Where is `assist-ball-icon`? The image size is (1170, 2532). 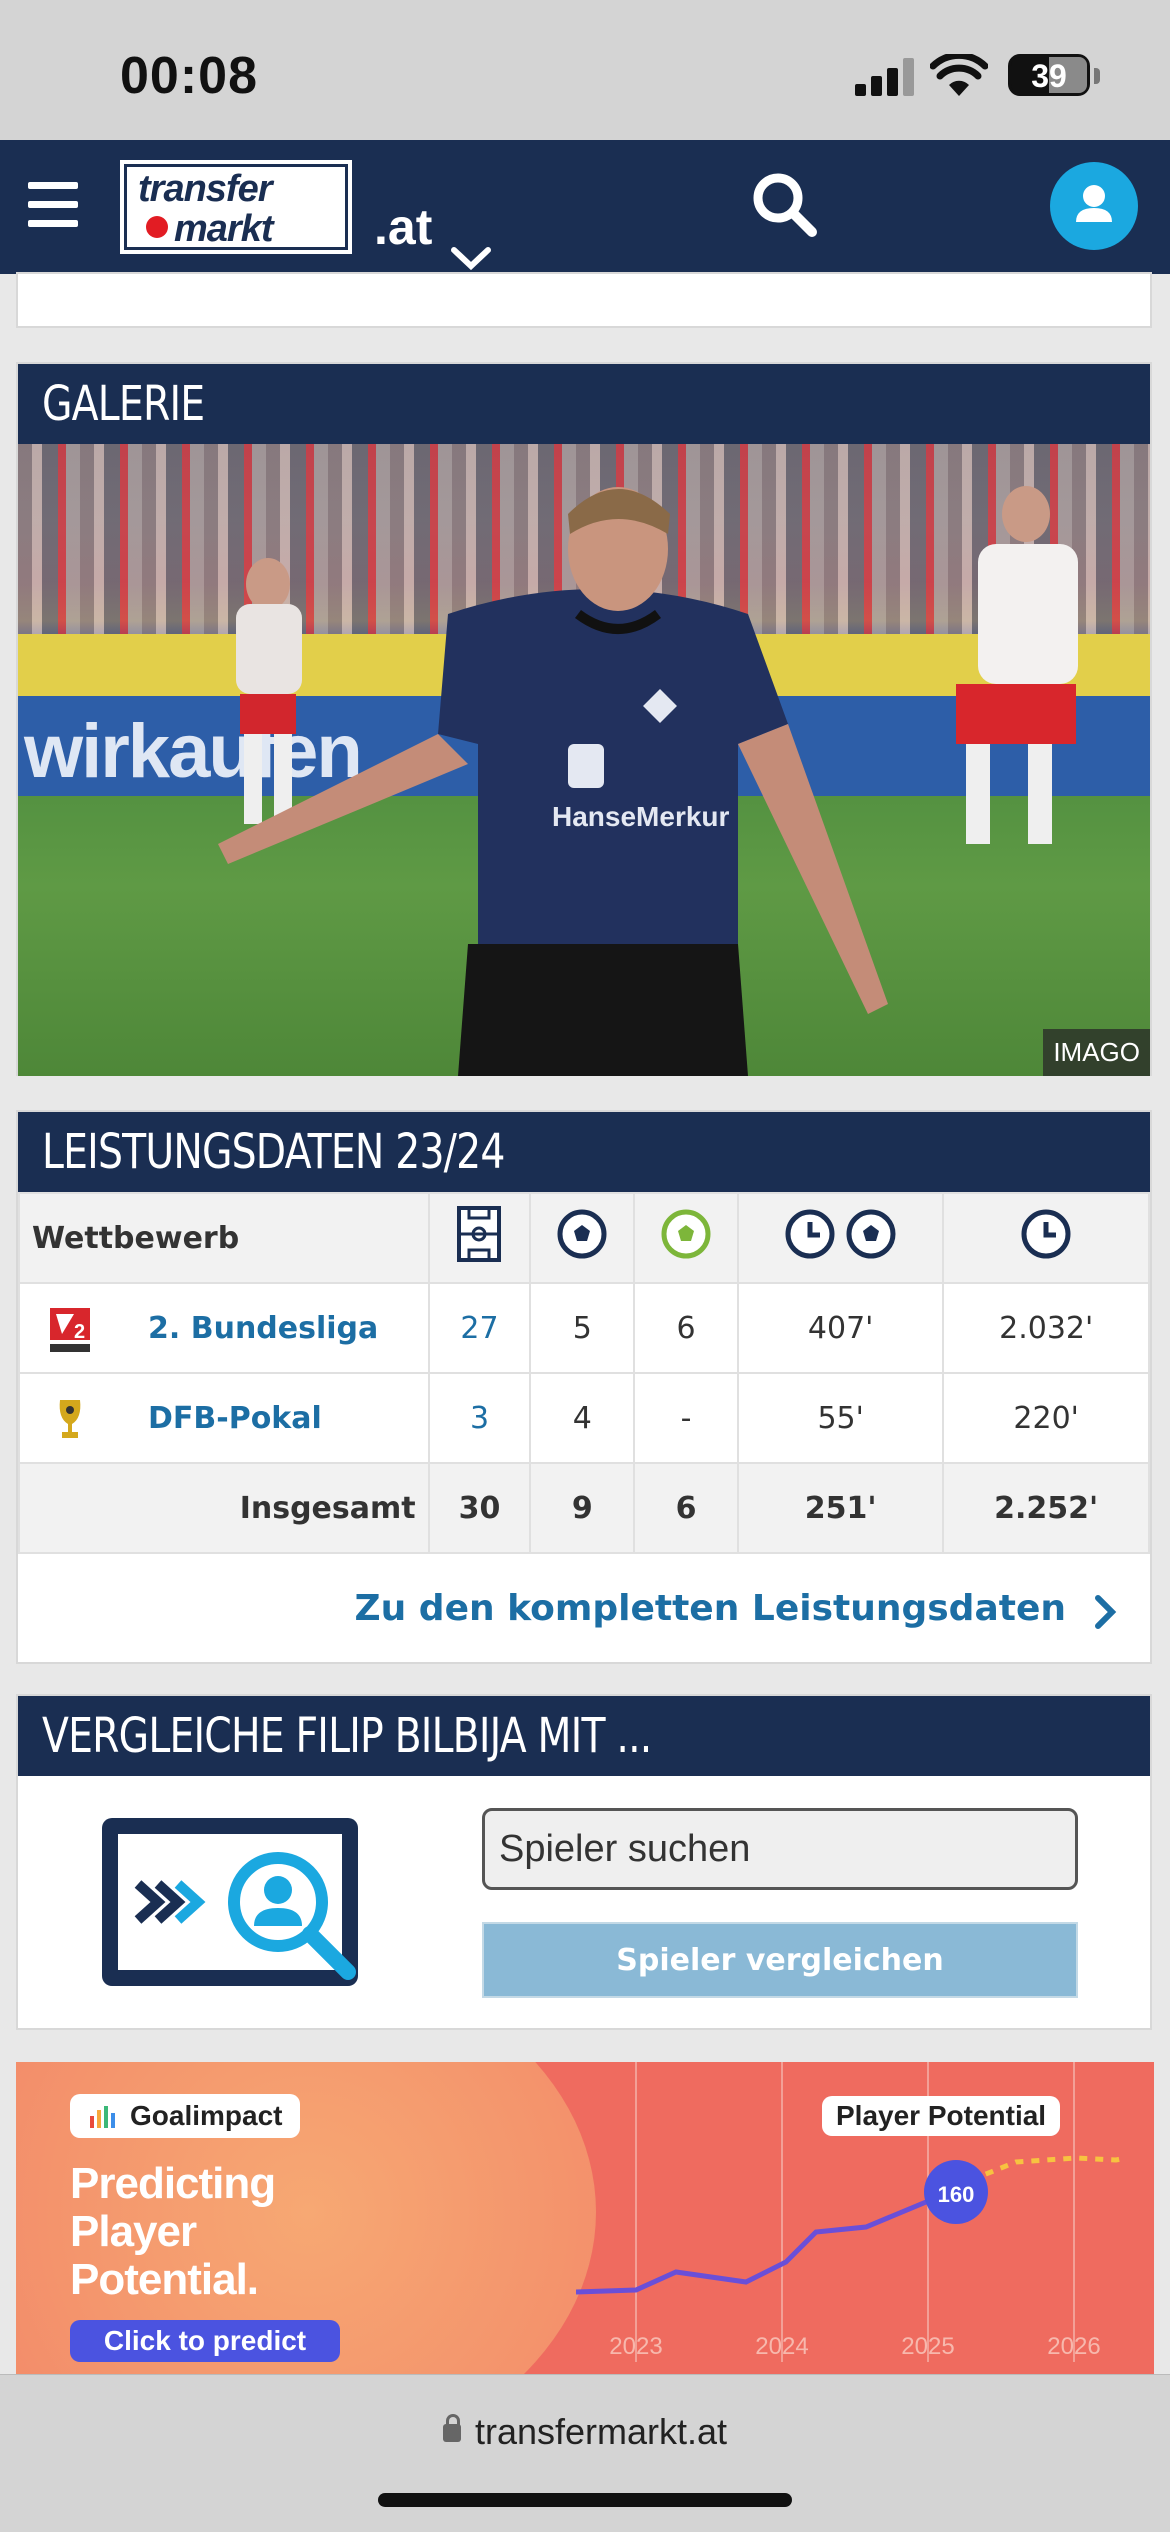
assist-ball-icon is located at coordinates (686, 1234).